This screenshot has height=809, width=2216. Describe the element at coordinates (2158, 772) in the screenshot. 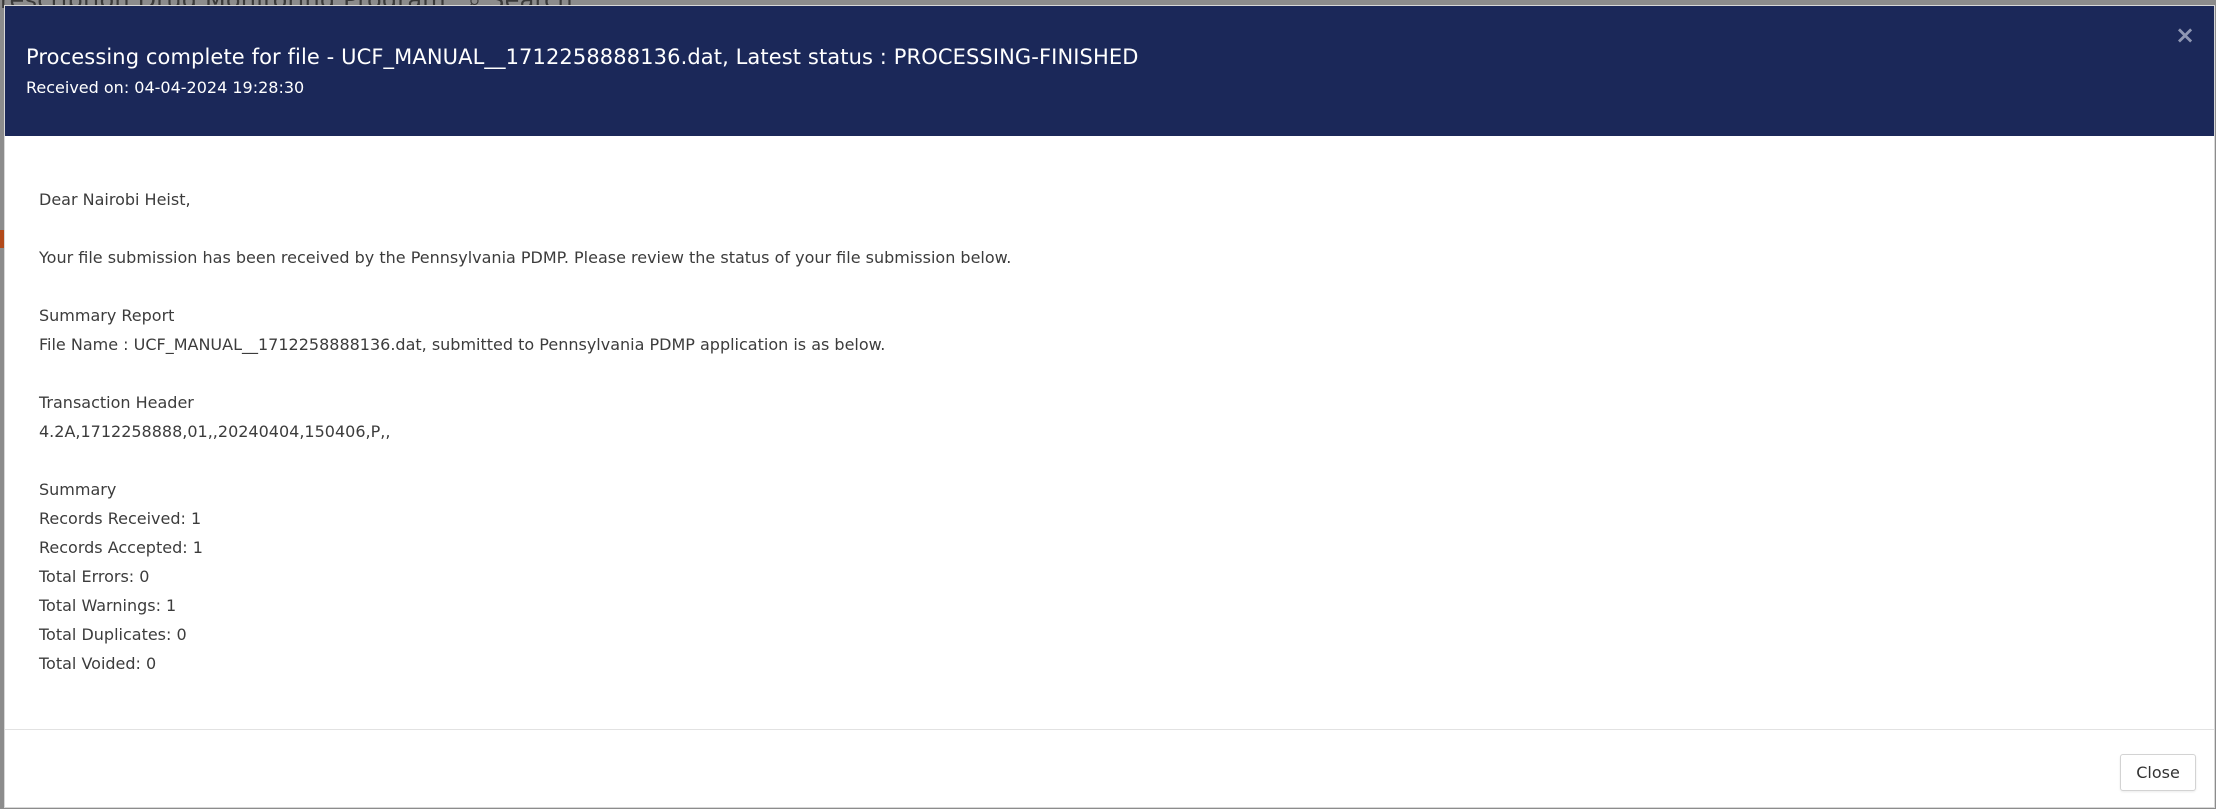

I see `close-button: Close` at that location.